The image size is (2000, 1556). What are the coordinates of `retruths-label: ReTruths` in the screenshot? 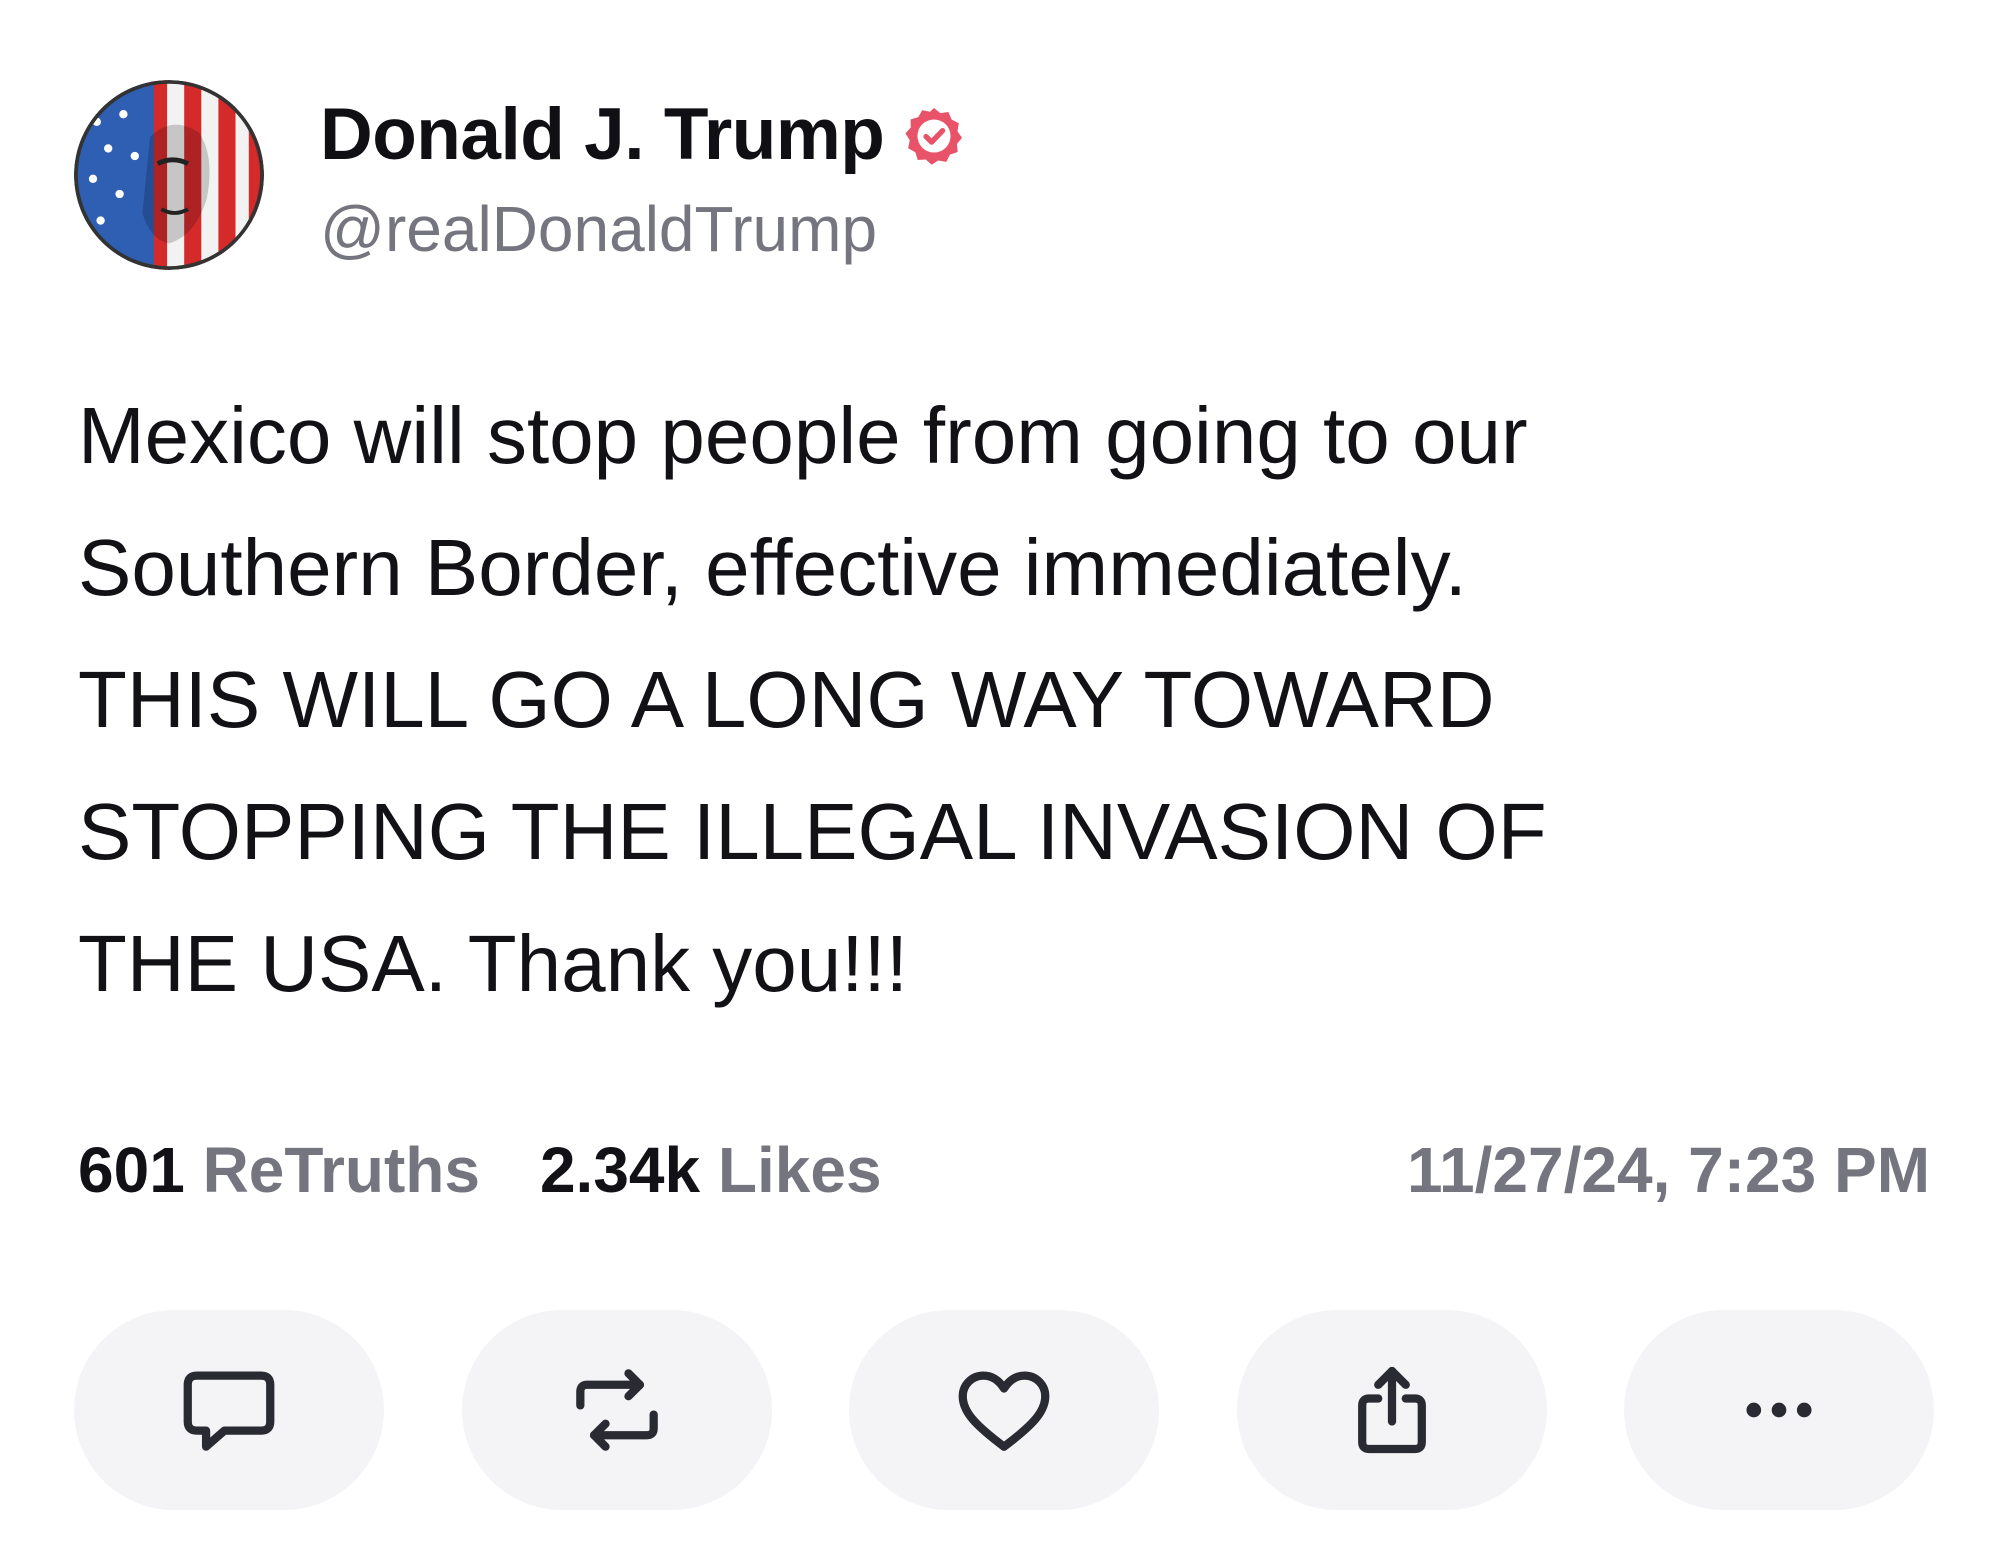 It's located at (341, 1170).